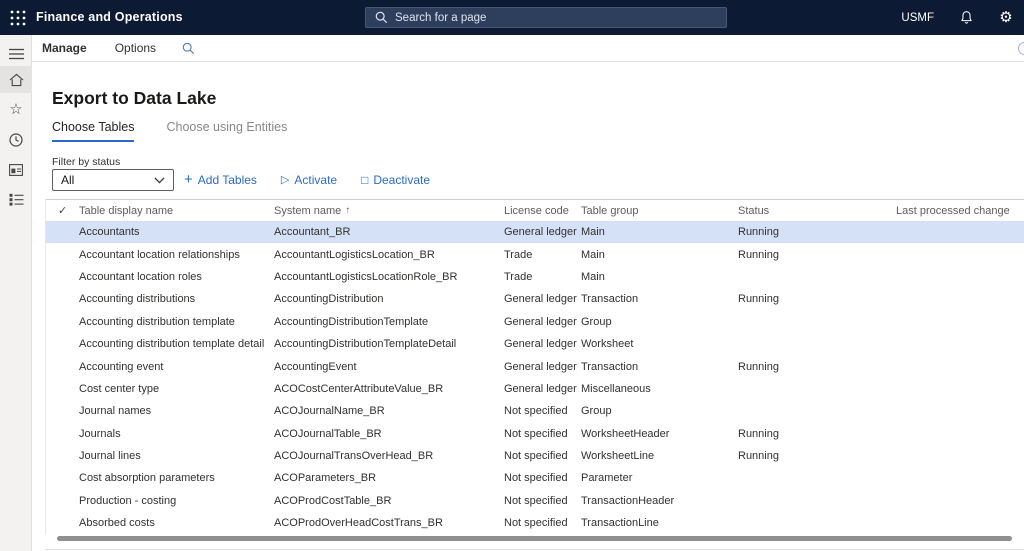 The image size is (1024, 551). Describe the element at coordinates (64, 48) in the screenshot. I see `action-bar-item-manage: Manage` at that location.